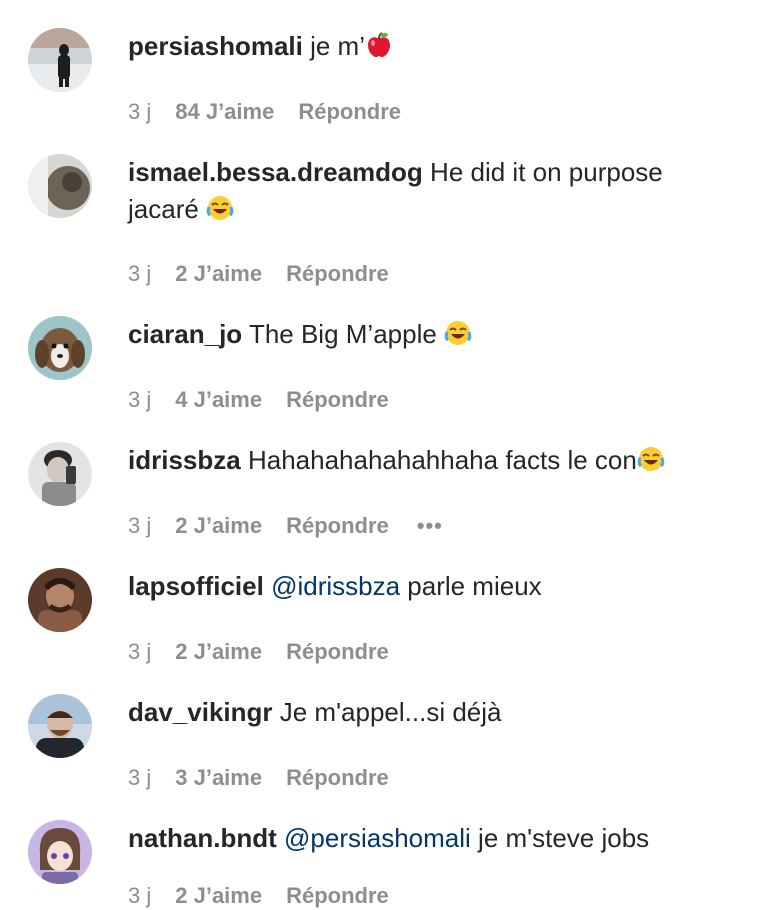 The height and width of the screenshot is (910, 772). What do you see at coordinates (434, 46) in the screenshot?
I see `comment-text: persiashomali je m’` at bounding box center [434, 46].